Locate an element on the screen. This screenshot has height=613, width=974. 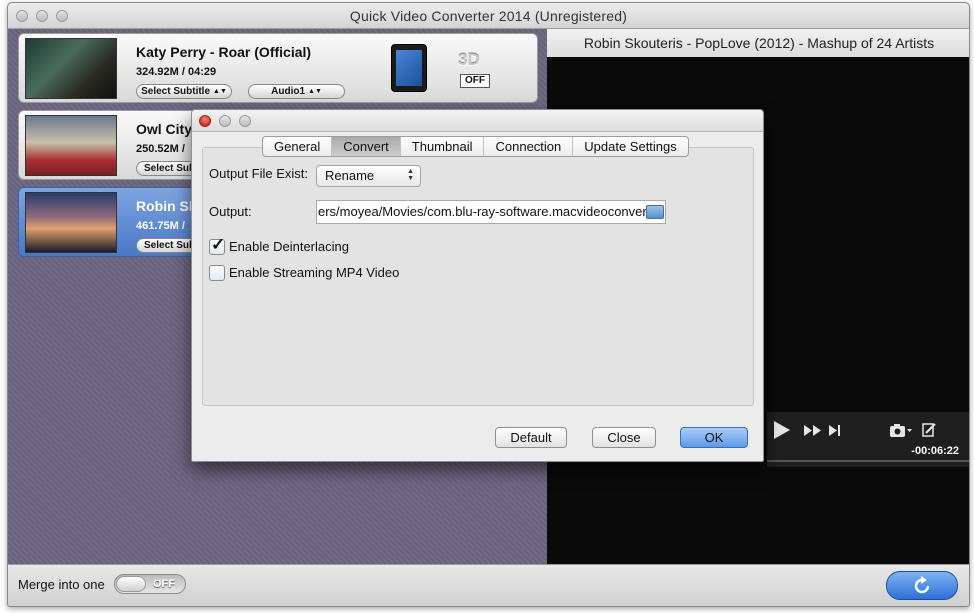
play-icon is located at coordinates (782, 430).